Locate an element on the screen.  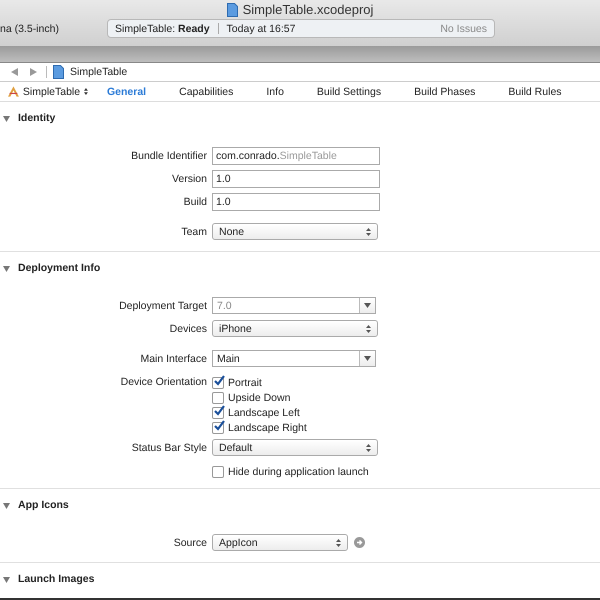
tab: Build Settings is located at coordinates (349, 92).